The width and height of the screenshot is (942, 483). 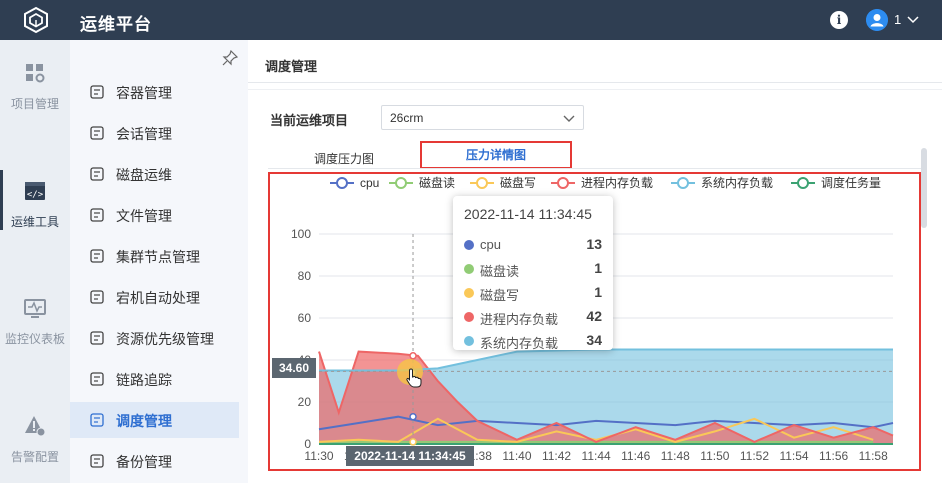 I want to click on container-icon, so click(x=97, y=92).